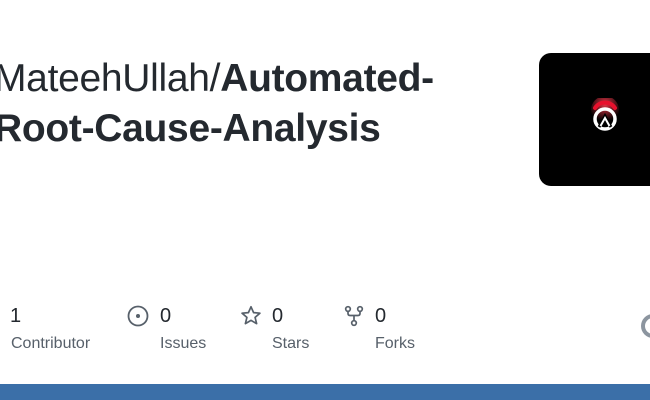 The width and height of the screenshot is (650, 400). Describe the element at coordinates (325, 392) in the screenshot. I see `language-bar` at that location.